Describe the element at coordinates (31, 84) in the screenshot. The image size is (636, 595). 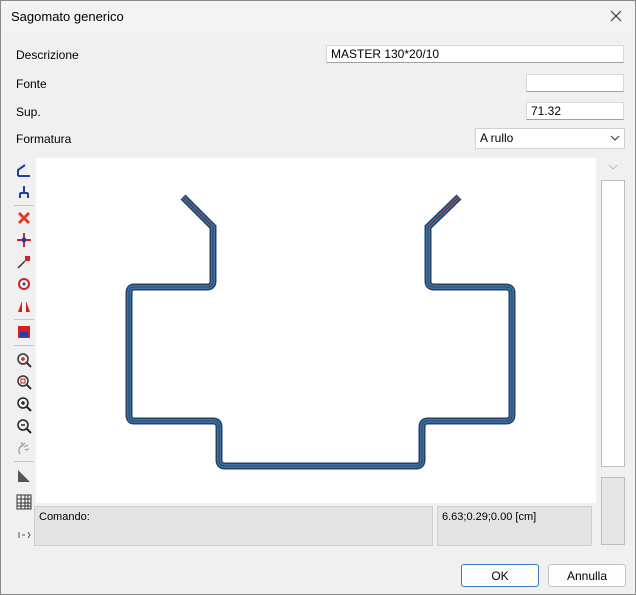
I see `fonte-label: Fonte` at that location.